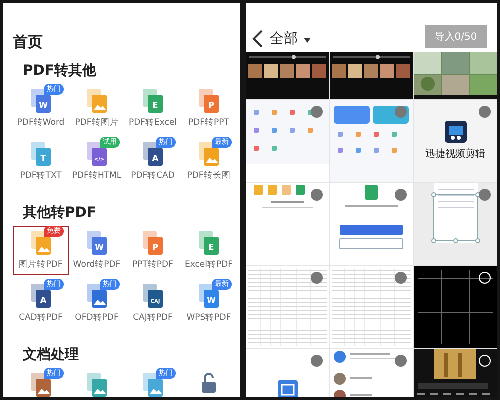 This screenshot has width=500, height=400. What do you see at coordinates (455, 141) in the screenshot?
I see `gallery-thumbnail: 迅捷视频剪辑` at bounding box center [455, 141].